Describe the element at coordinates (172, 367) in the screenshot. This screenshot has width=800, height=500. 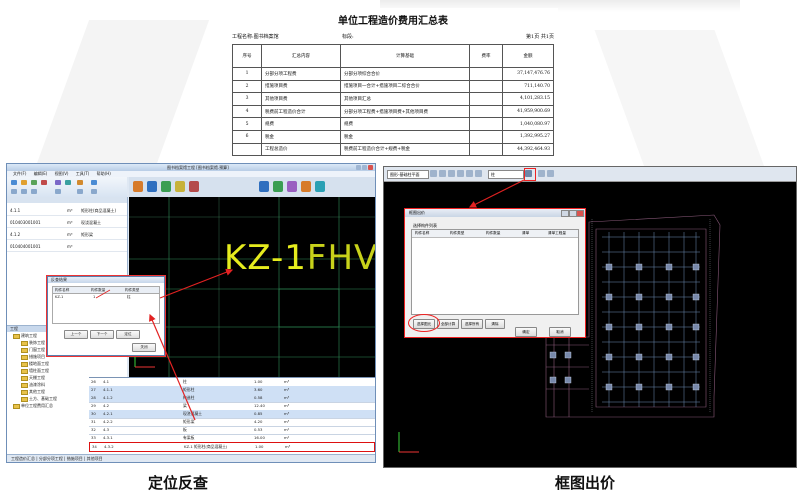
I see `arrow-grid-to-dialog` at that location.